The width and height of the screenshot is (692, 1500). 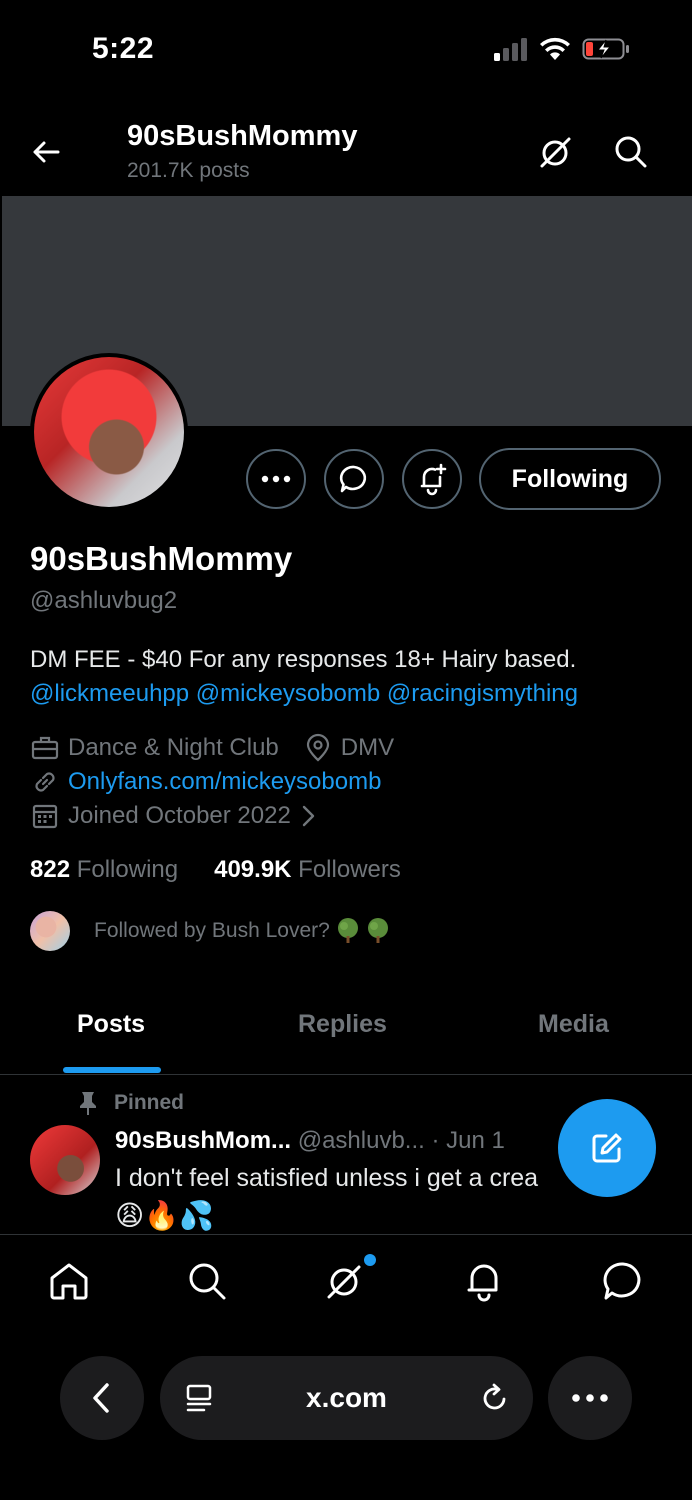 I want to click on home-icon, so click(x=69, y=1281).